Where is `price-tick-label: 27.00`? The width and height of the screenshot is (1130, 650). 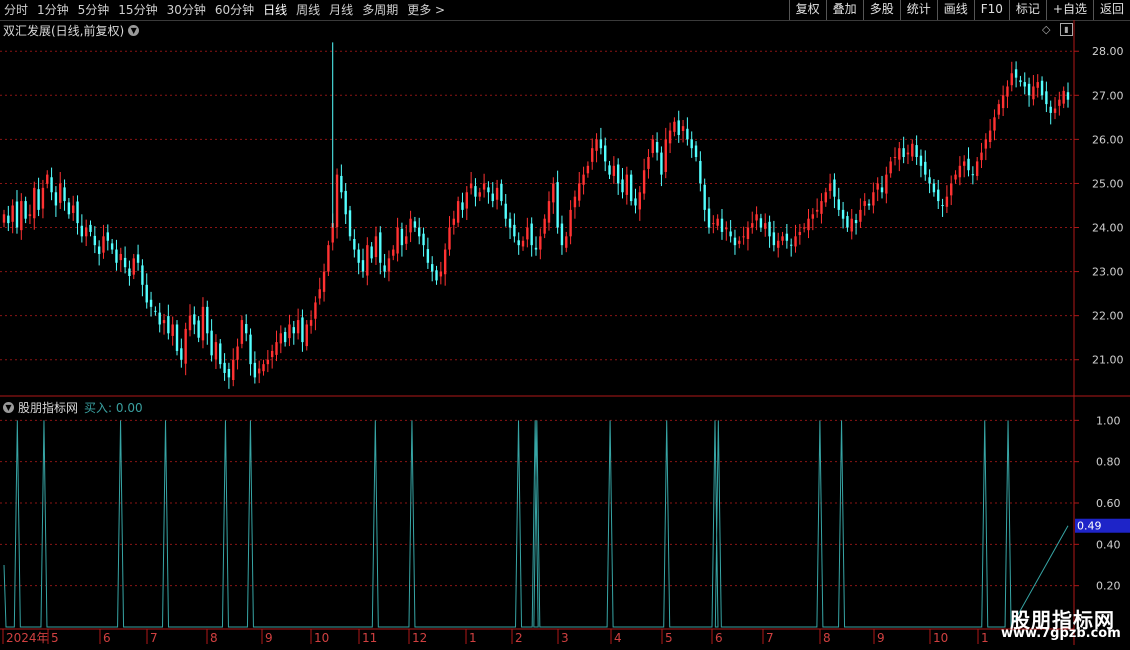 price-tick-label: 27.00 is located at coordinates (1108, 95).